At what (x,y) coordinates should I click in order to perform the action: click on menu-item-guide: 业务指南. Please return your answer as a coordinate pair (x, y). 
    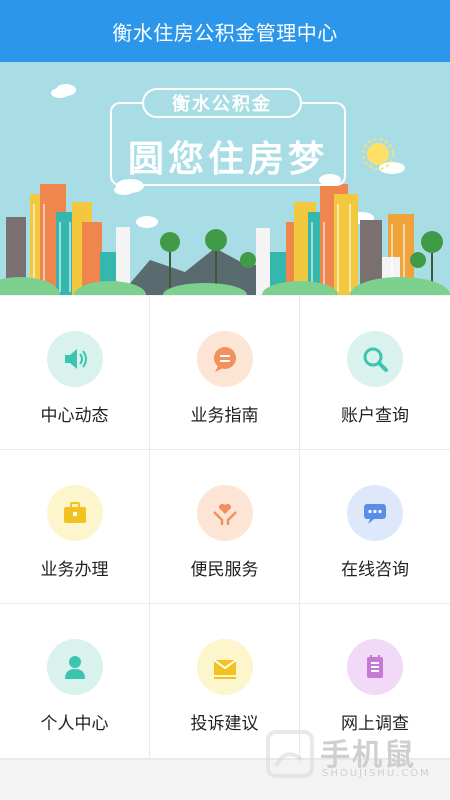
    Looking at the image, I should click on (224, 372).